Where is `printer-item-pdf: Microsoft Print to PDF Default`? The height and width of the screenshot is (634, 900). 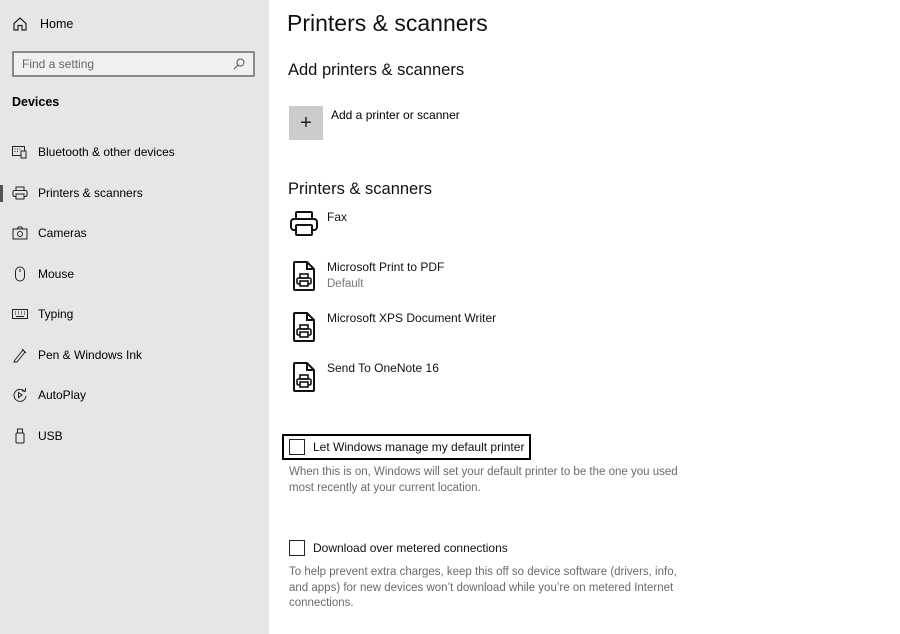 printer-item-pdf: Microsoft Print to PDF Default is located at coordinates (365, 277).